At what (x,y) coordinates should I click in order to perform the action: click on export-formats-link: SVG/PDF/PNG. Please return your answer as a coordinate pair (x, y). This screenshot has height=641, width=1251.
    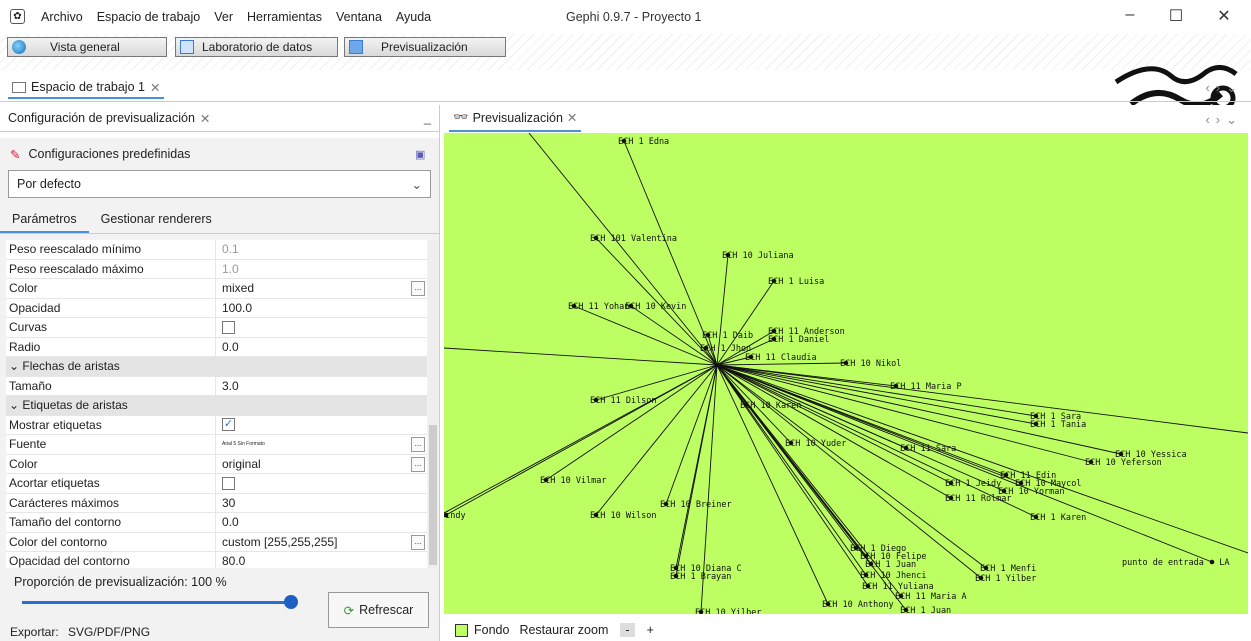
    Looking at the image, I should click on (109, 632).